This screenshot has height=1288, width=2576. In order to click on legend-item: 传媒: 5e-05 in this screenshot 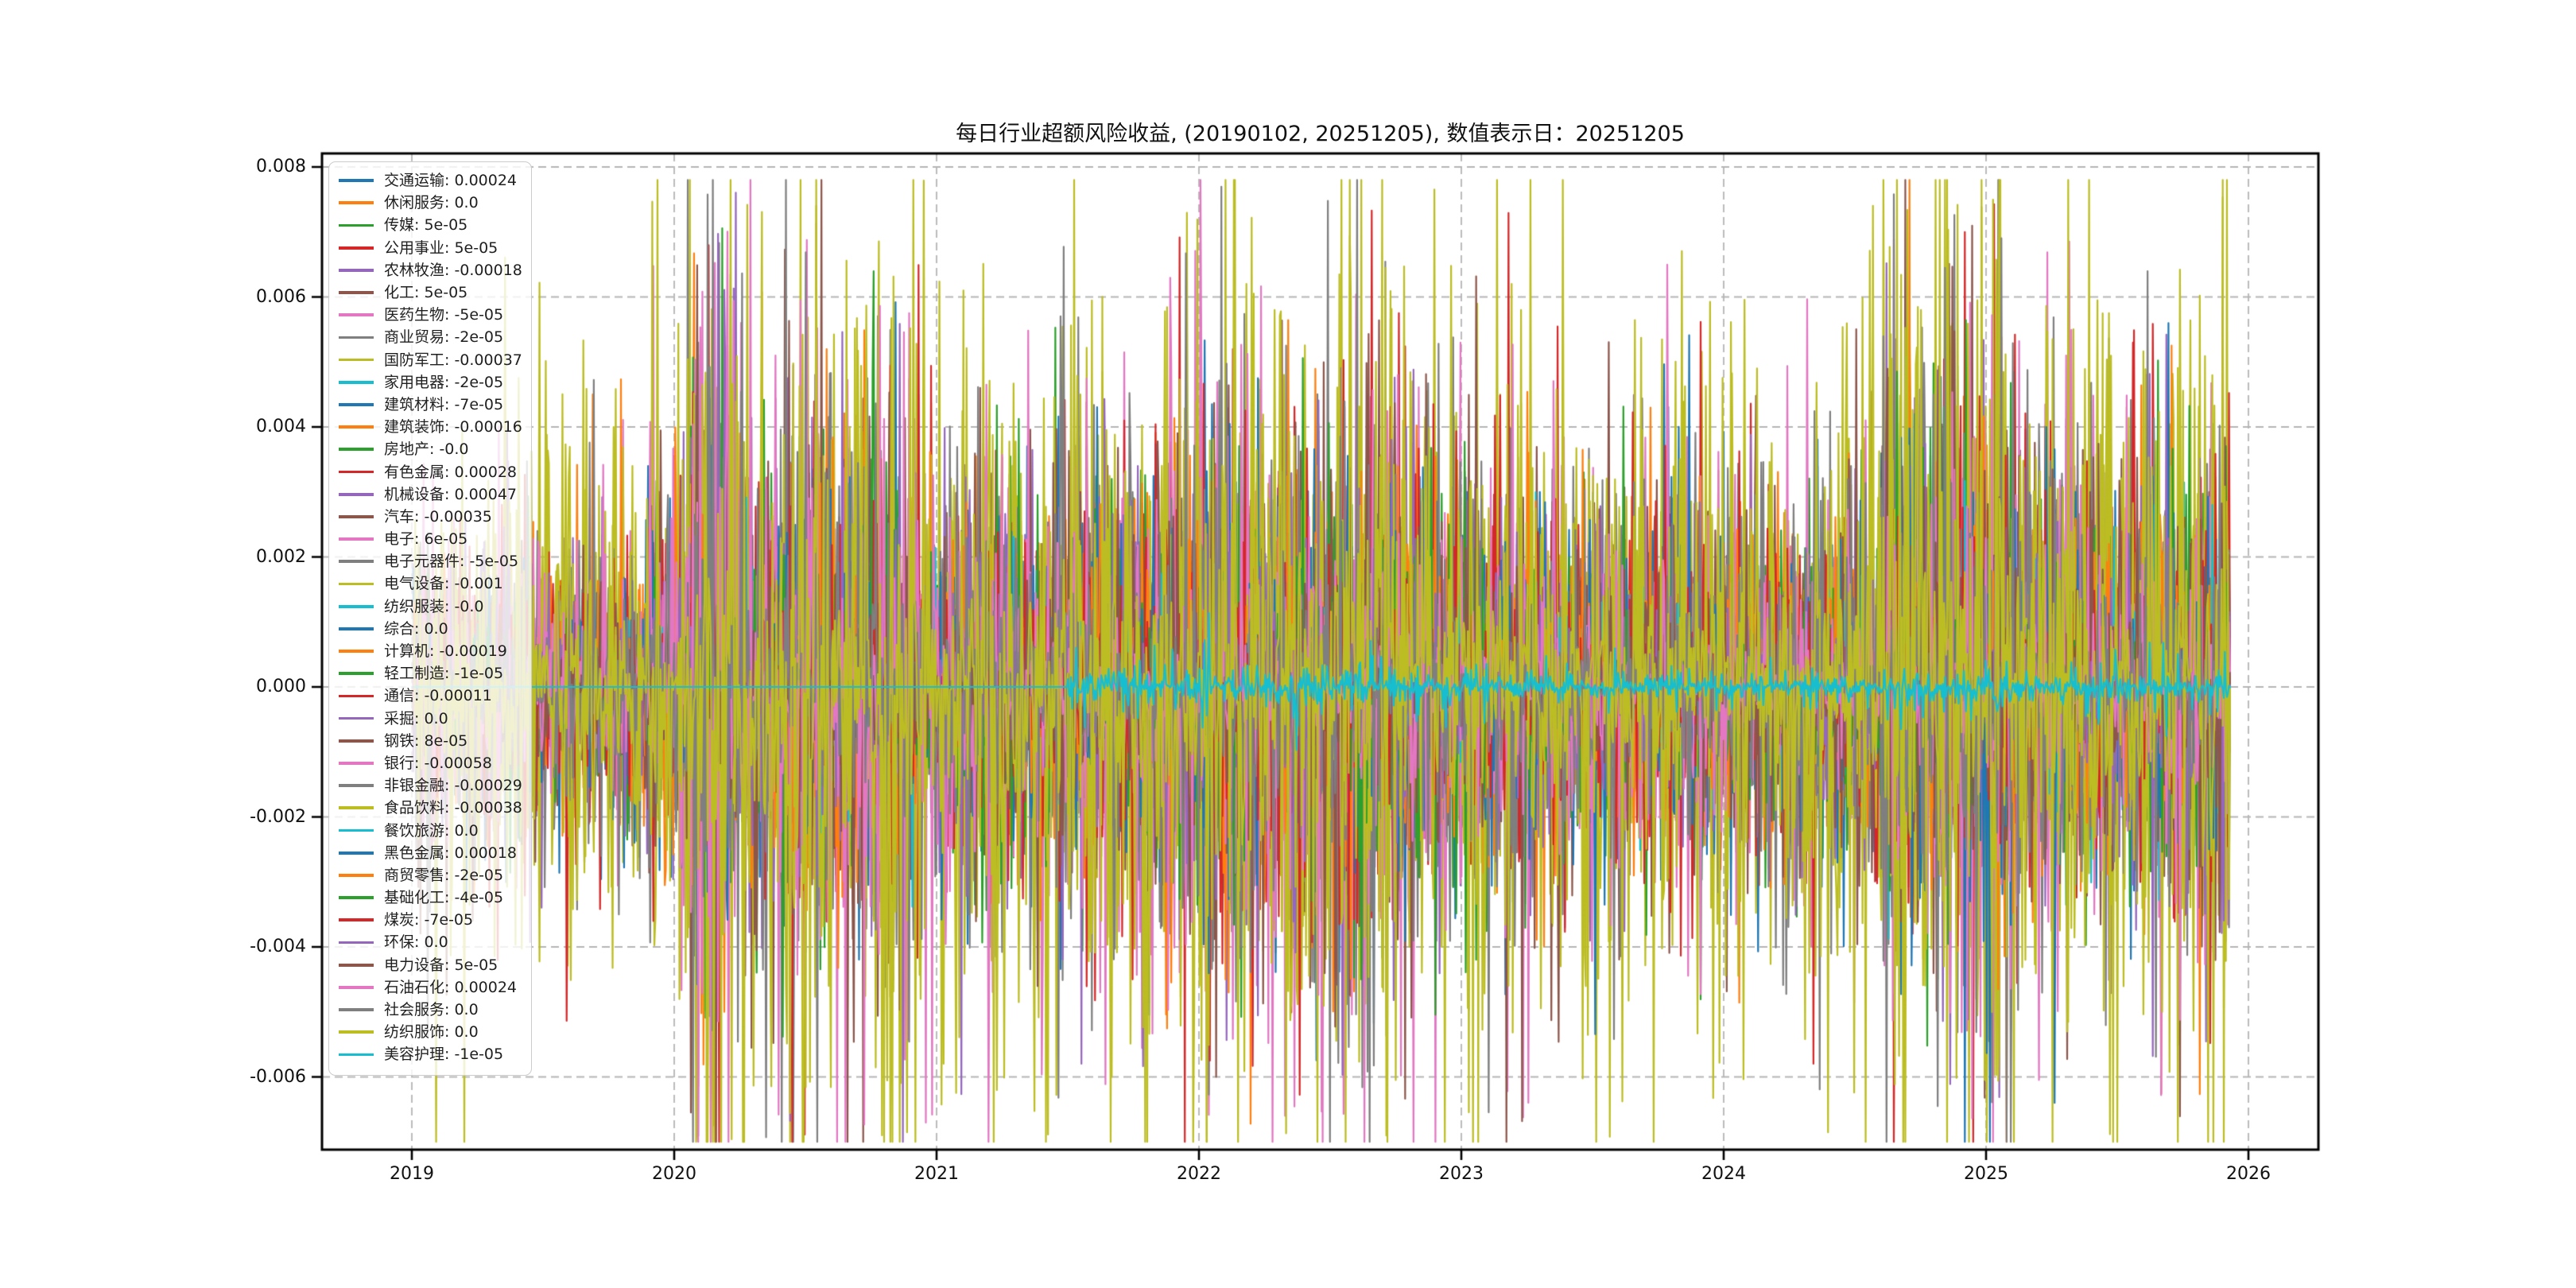, I will do `click(435, 225)`.